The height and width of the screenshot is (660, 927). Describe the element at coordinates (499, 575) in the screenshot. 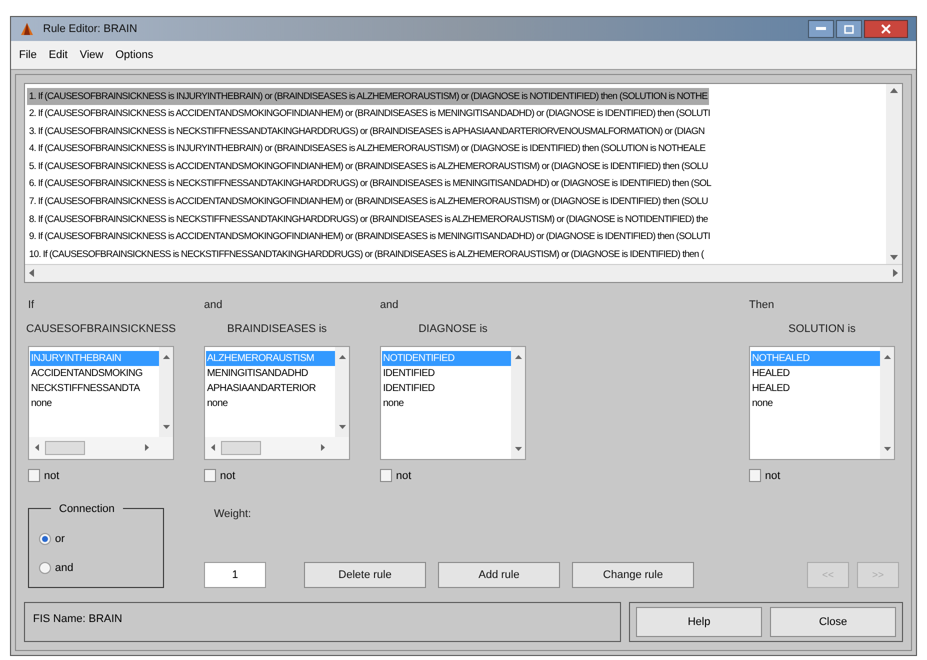

I see `action-button: Add rule` at that location.